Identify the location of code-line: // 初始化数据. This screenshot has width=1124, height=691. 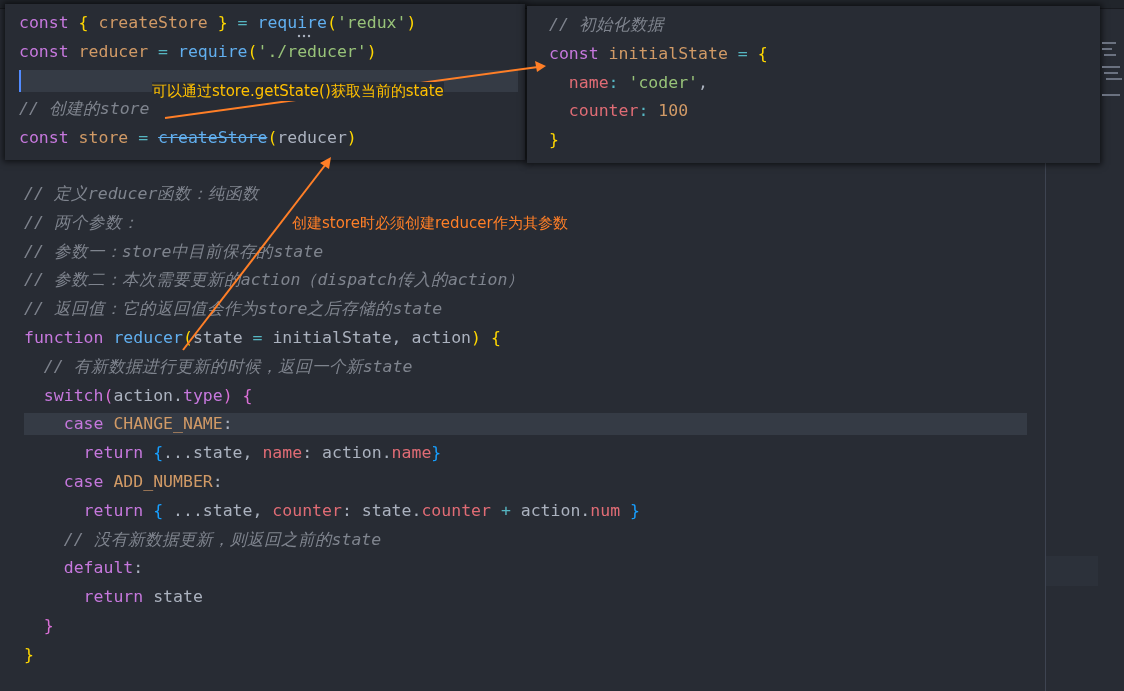
(606, 25).